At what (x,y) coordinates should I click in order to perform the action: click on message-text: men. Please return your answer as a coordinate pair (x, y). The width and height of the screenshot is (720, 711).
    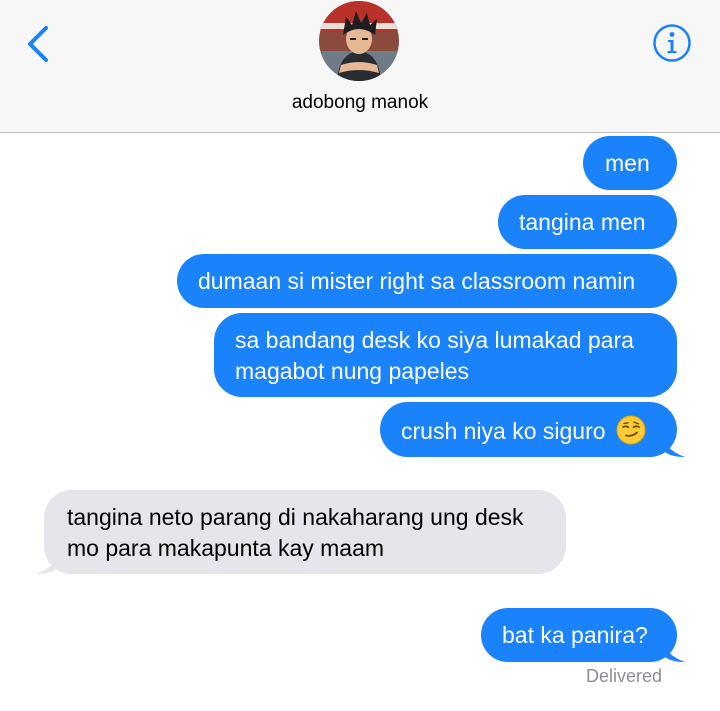
    Looking at the image, I should click on (627, 163).